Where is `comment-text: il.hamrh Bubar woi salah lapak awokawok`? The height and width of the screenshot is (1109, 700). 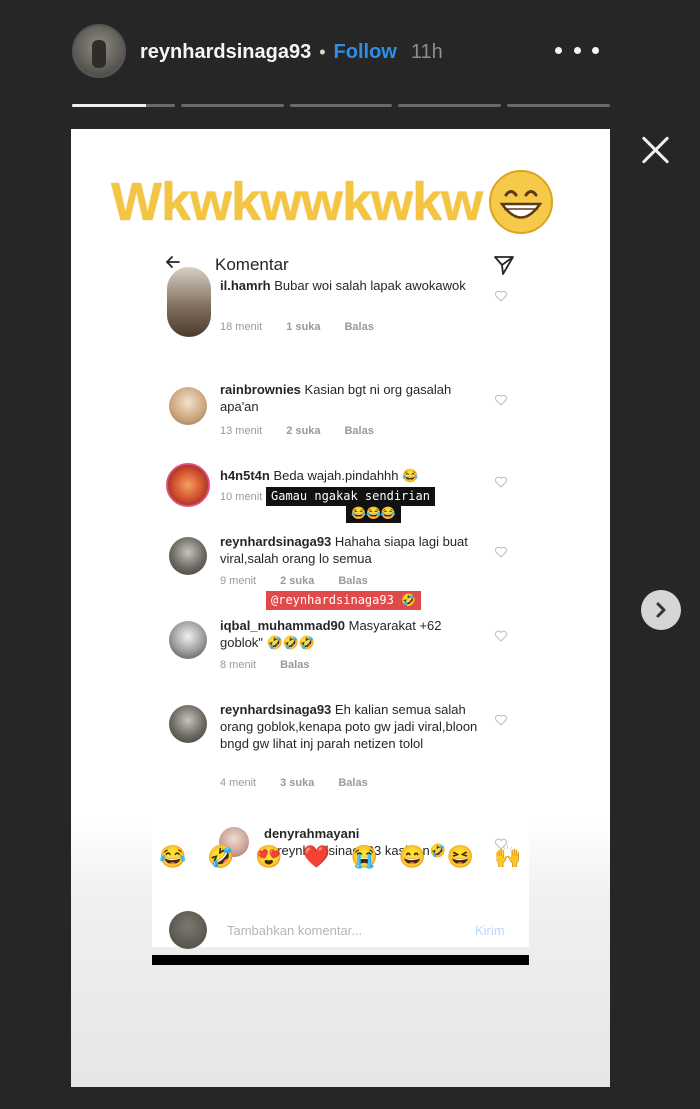
comment-text: il.hamrh Bubar woi salah lapak awokawok is located at coordinates (343, 285).